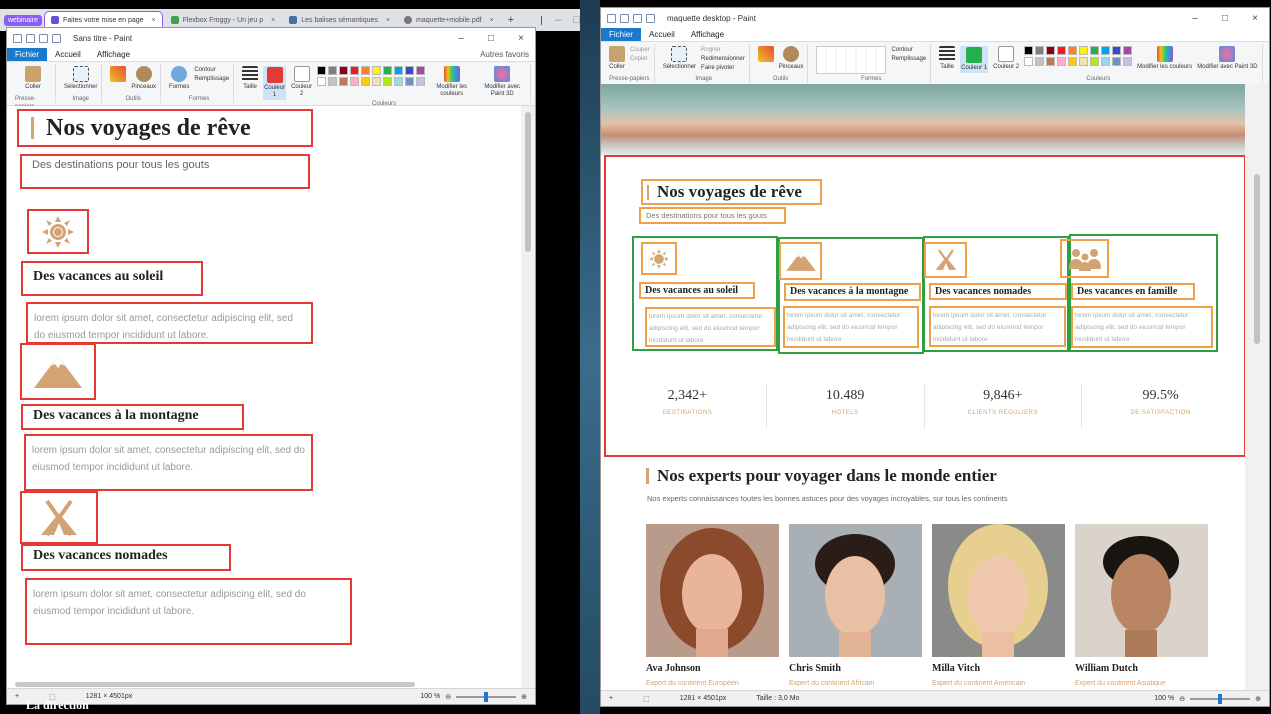 The image size is (1271, 714). I want to click on horizontal-scrollbar, so click(215, 684).